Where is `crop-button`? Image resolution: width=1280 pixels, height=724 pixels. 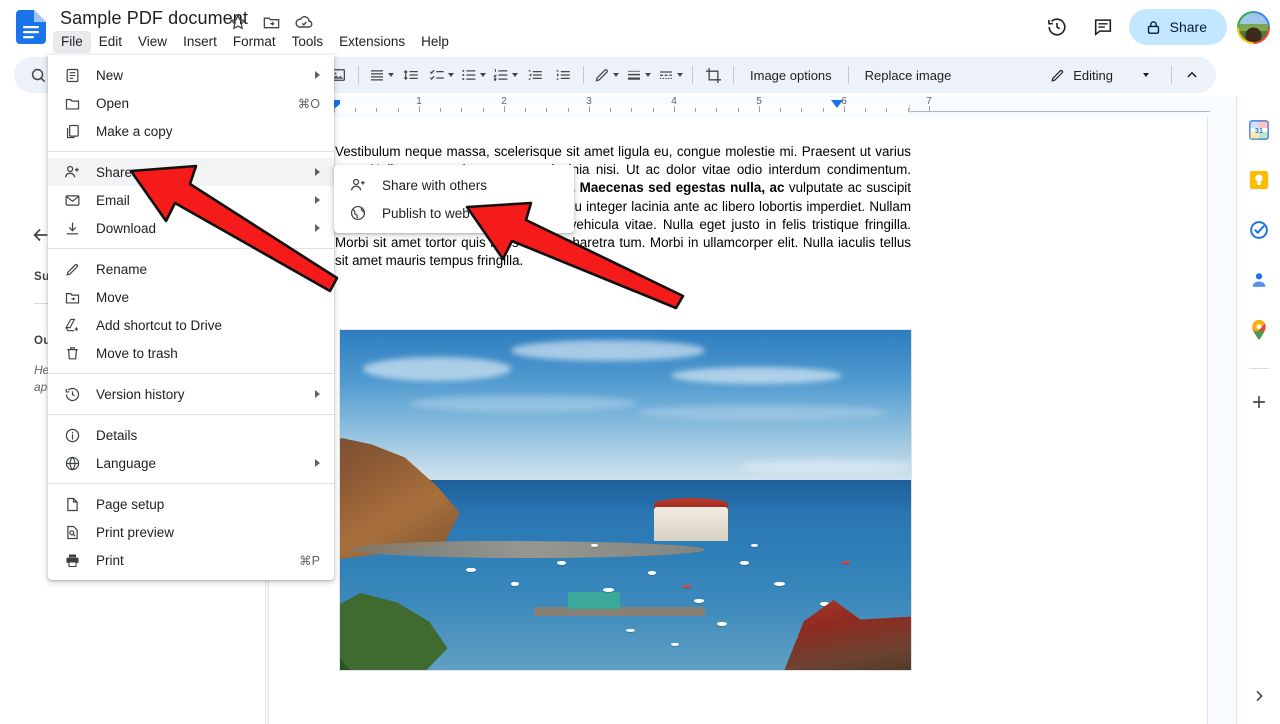 crop-button is located at coordinates (713, 75).